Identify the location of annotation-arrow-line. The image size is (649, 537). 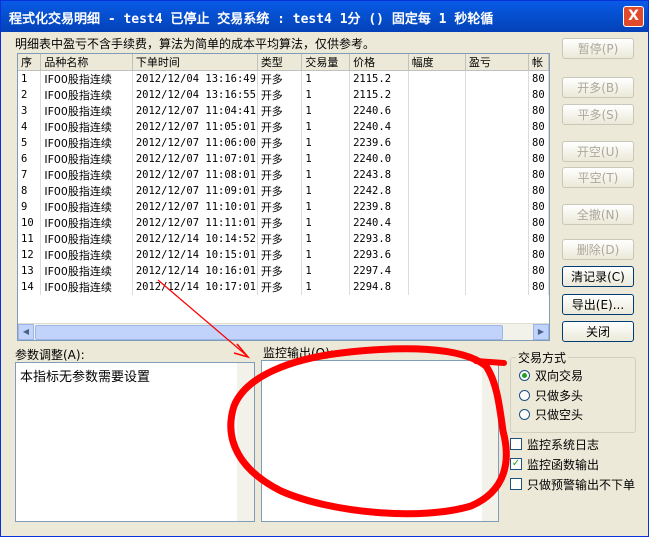
(202, 317).